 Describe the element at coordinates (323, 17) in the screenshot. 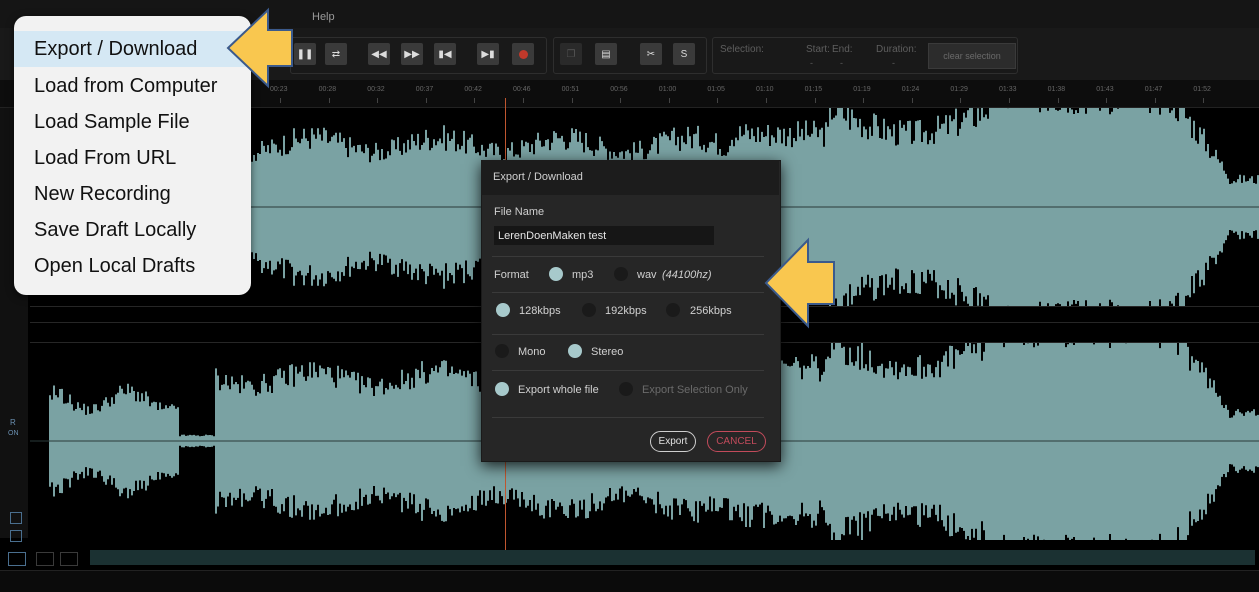

I see `menu-help: Help` at that location.